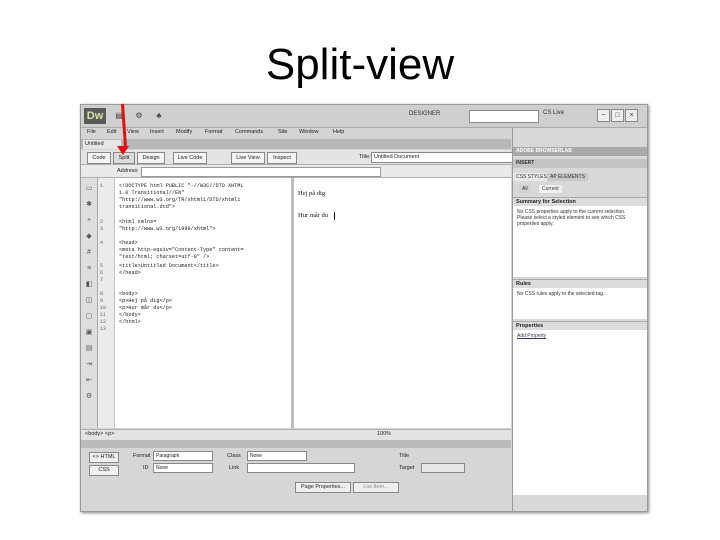 The height and width of the screenshot is (540, 720). I want to click on cs-live-button: CS Live, so click(553, 113).